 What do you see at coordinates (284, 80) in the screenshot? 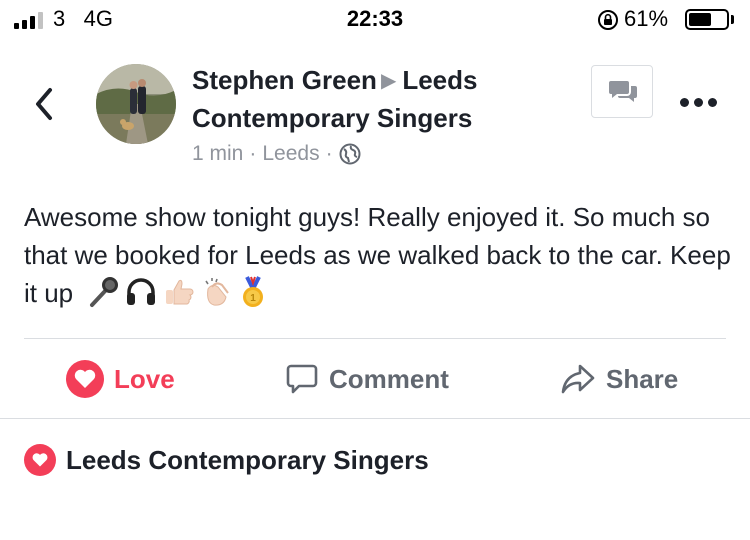
I see `author-name: Stephen Green` at bounding box center [284, 80].